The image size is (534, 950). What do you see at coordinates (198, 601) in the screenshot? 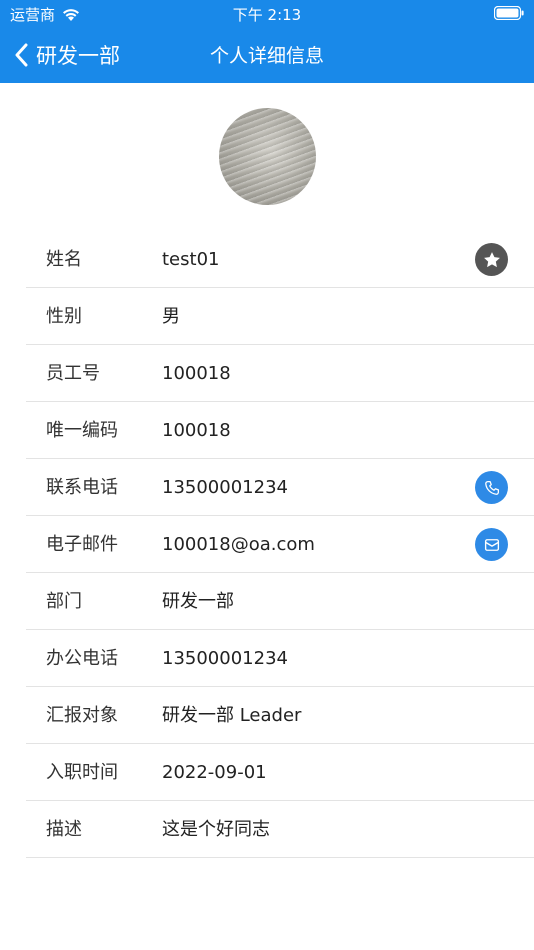
I see `row-value: 研发一部` at bounding box center [198, 601].